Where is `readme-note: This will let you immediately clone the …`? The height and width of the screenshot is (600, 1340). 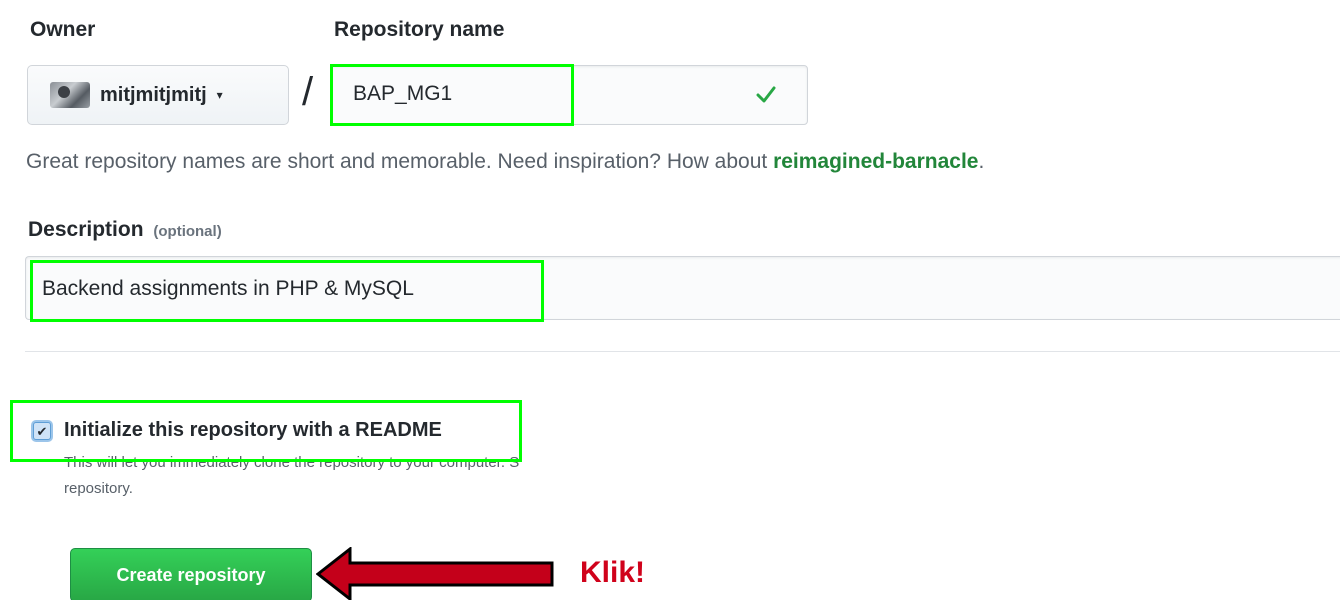 readme-note: This will let you immediately clone the … is located at coordinates (374, 476).